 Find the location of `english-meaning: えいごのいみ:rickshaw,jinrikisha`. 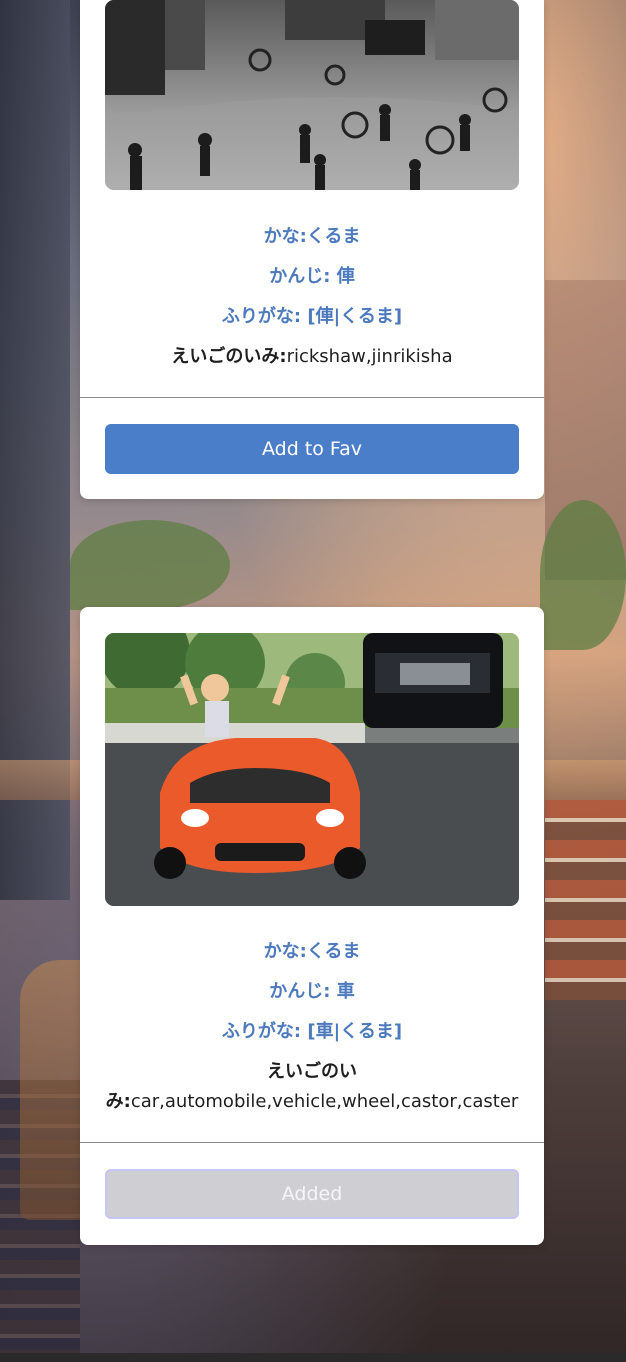

english-meaning: えいごのいみ:rickshaw,jinrikisha is located at coordinates (312, 357).